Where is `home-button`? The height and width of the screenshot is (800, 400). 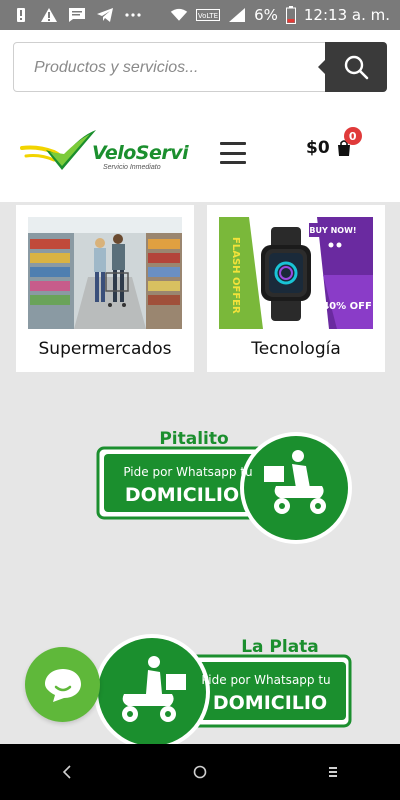 home-button is located at coordinates (200, 772).